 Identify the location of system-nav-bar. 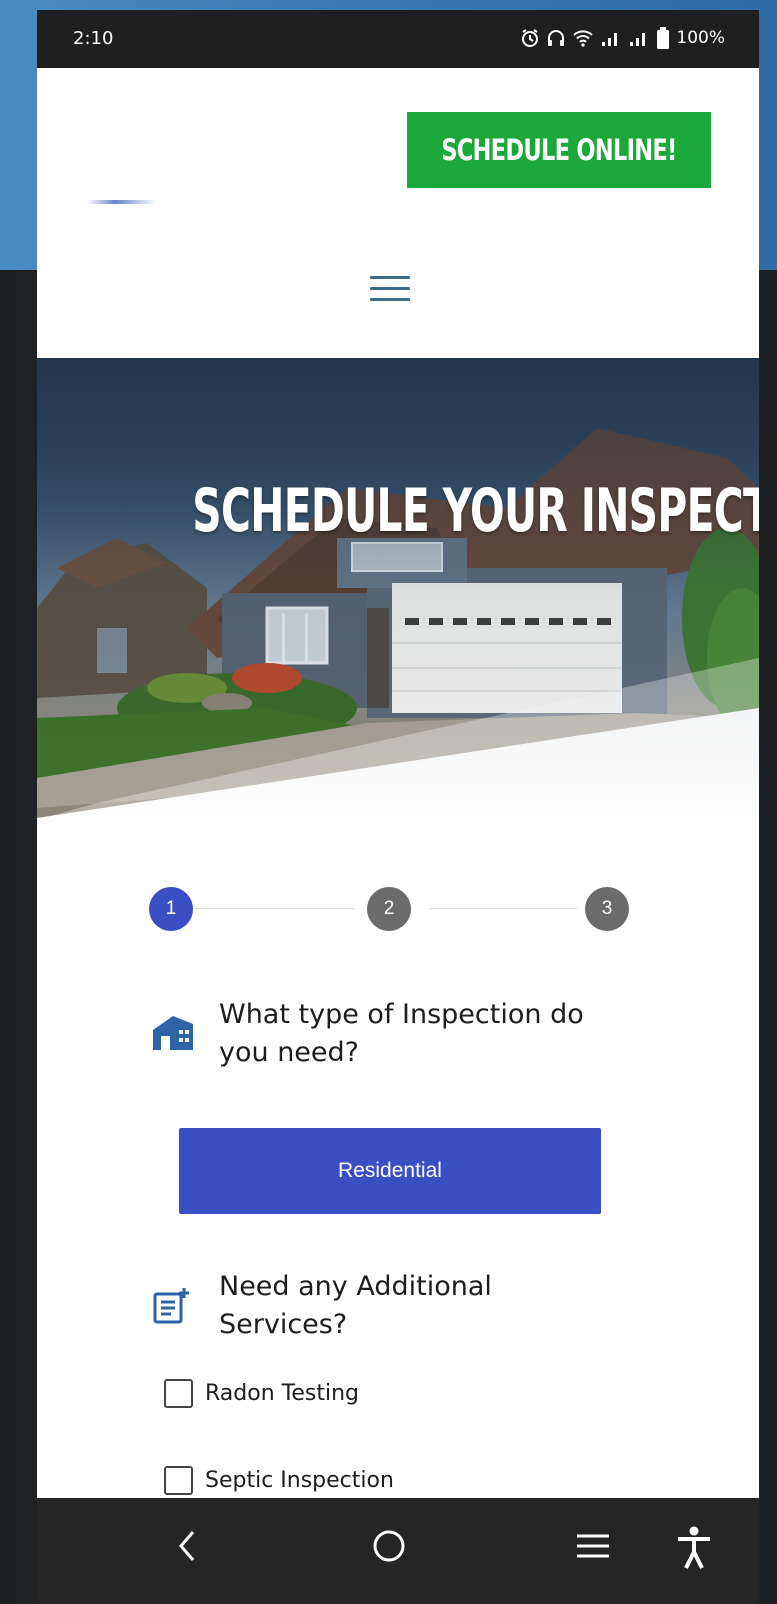
(398, 1551).